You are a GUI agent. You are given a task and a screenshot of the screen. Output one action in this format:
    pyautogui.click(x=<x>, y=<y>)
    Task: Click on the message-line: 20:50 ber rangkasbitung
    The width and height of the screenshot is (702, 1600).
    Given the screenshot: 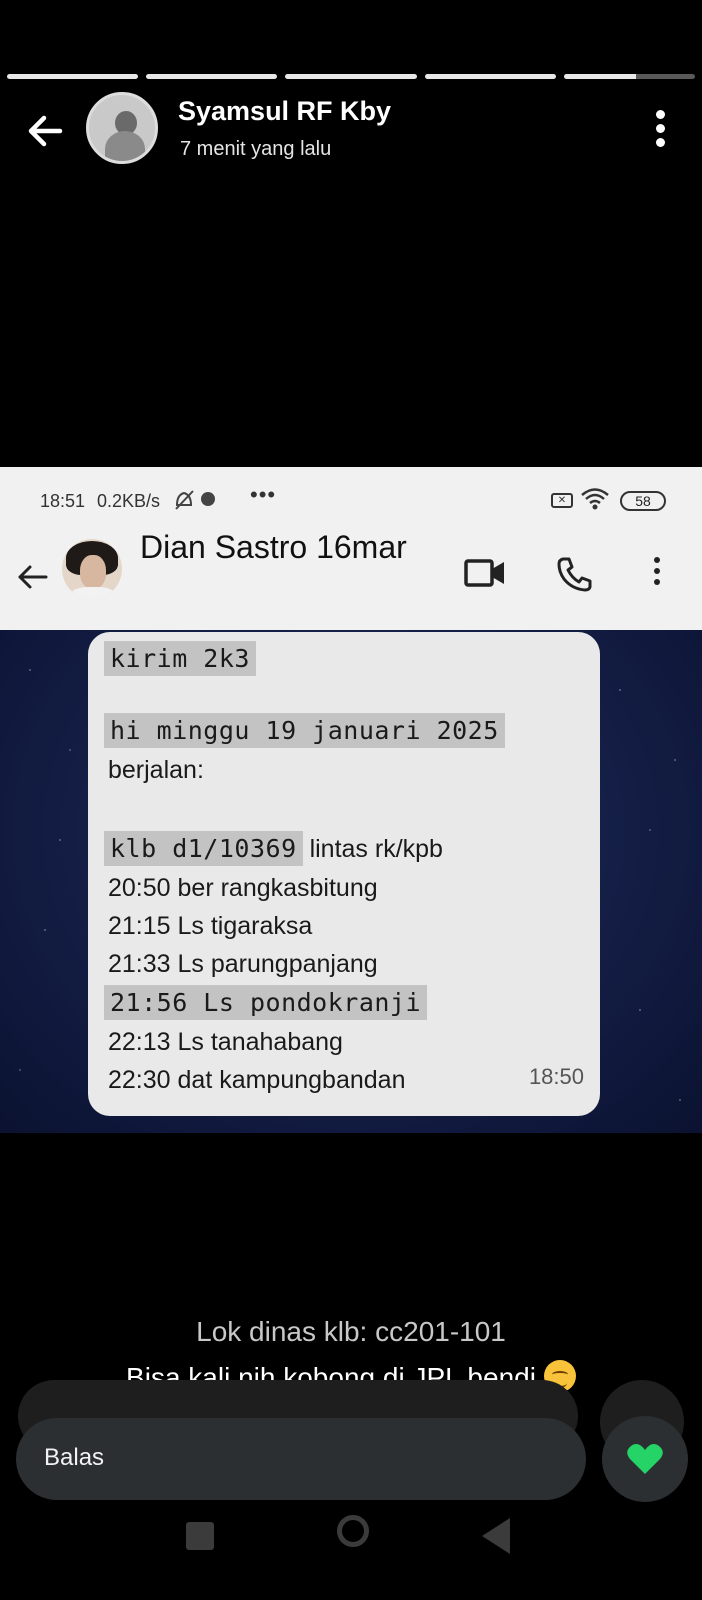 What is the action you would take?
    pyautogui.click(x=243, y=888)
    